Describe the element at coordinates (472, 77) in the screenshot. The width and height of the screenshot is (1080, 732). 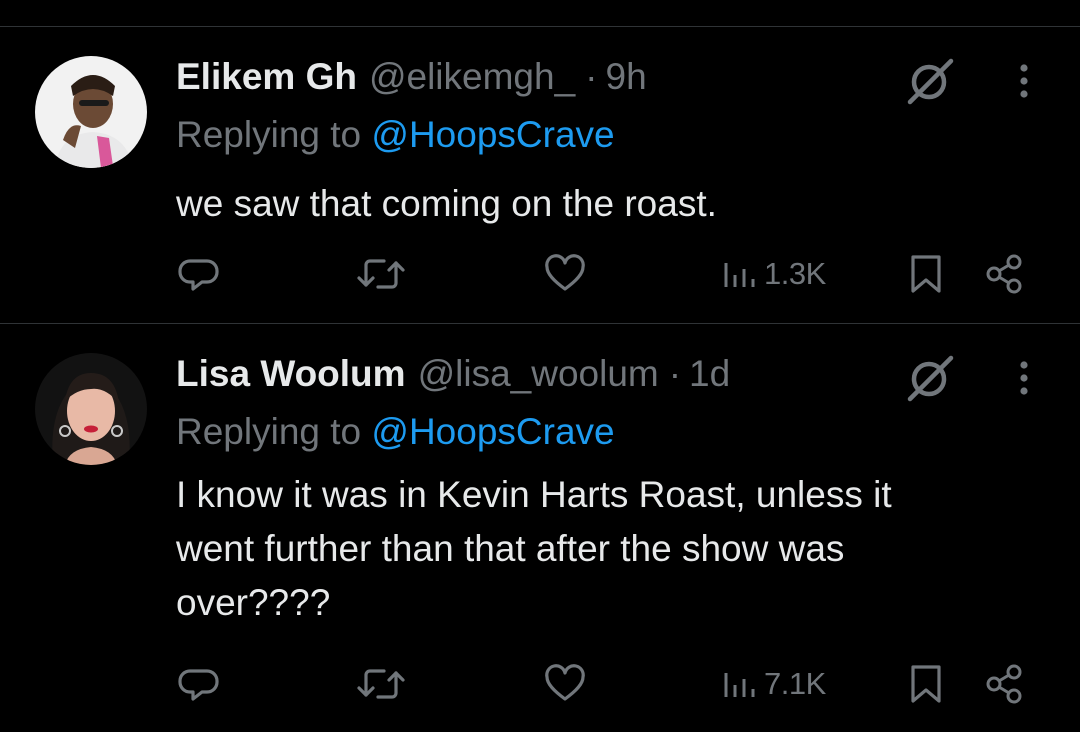
I see `user-handle: @elikemgh_` at that location.